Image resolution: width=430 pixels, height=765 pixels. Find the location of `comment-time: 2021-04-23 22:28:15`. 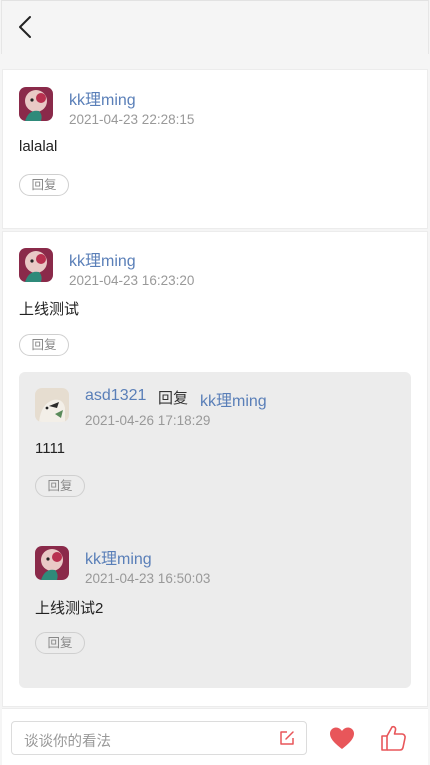

comment-time: 2021-04-23 22:28:15 is located at coordinates (132, 119).